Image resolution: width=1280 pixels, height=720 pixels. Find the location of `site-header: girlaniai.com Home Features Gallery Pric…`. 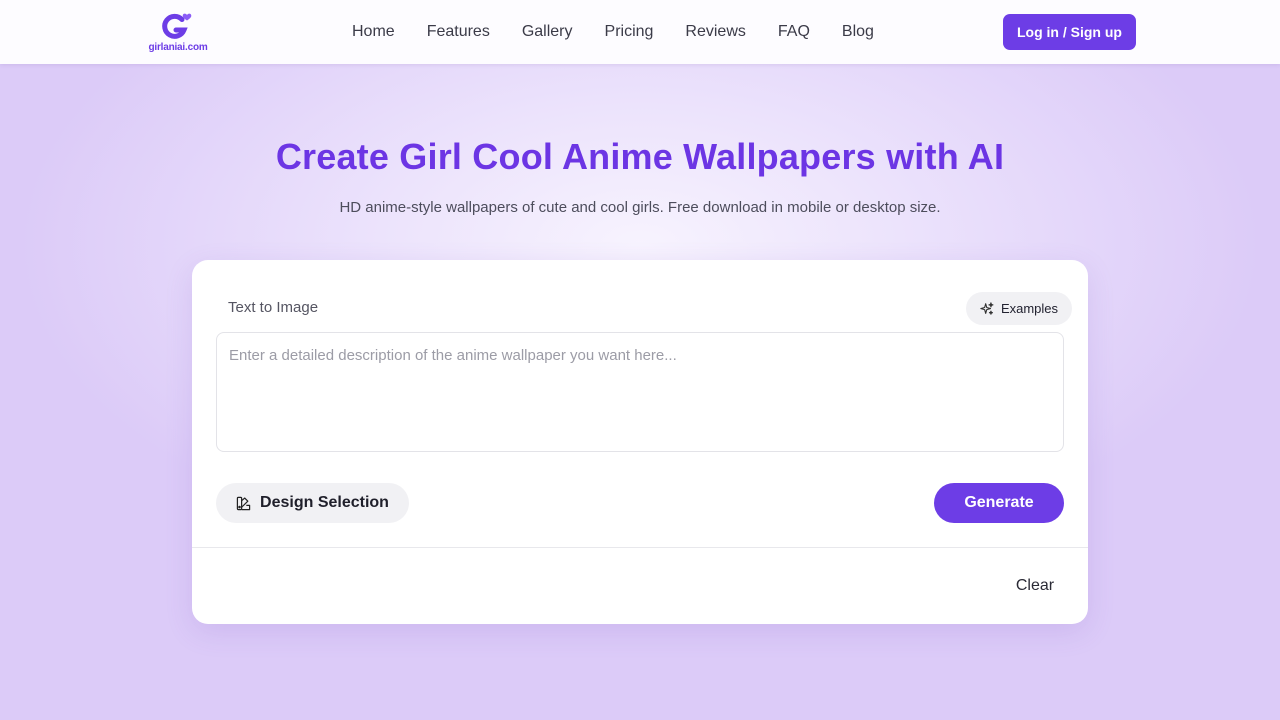

site-header: girlaniai.com Home Features Gallery Pric… is located at coordinates (640, 32).